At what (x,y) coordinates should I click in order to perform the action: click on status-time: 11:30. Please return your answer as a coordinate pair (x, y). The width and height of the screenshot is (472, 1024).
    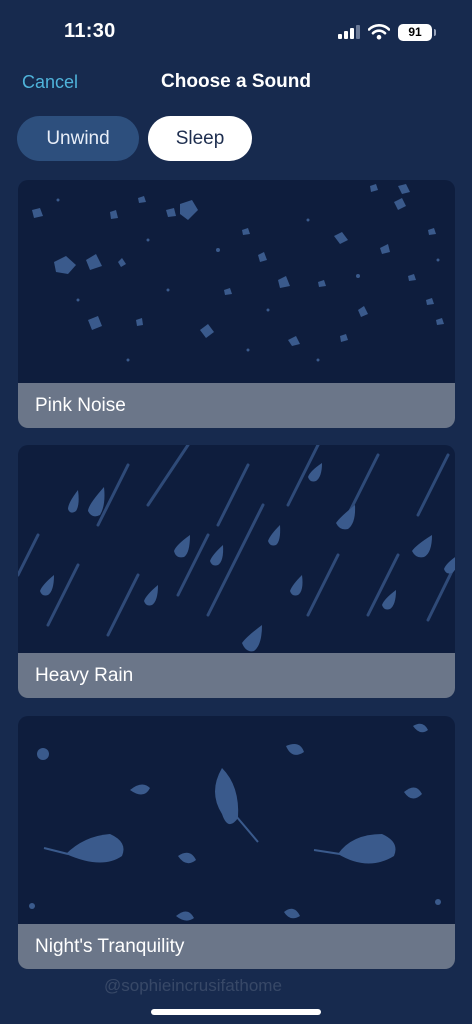
    Looking at the image, I should click on (90, 31).